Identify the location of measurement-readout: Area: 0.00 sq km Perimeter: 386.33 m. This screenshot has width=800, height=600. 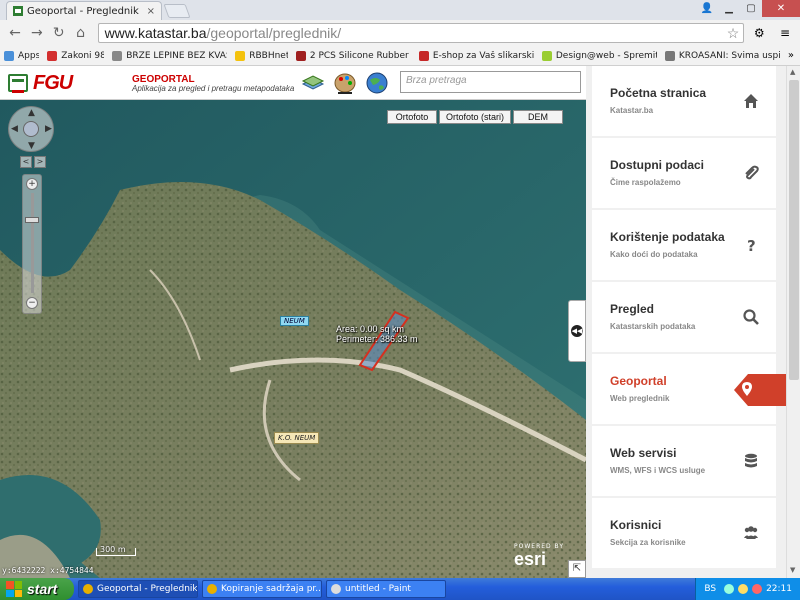
(377, 334).